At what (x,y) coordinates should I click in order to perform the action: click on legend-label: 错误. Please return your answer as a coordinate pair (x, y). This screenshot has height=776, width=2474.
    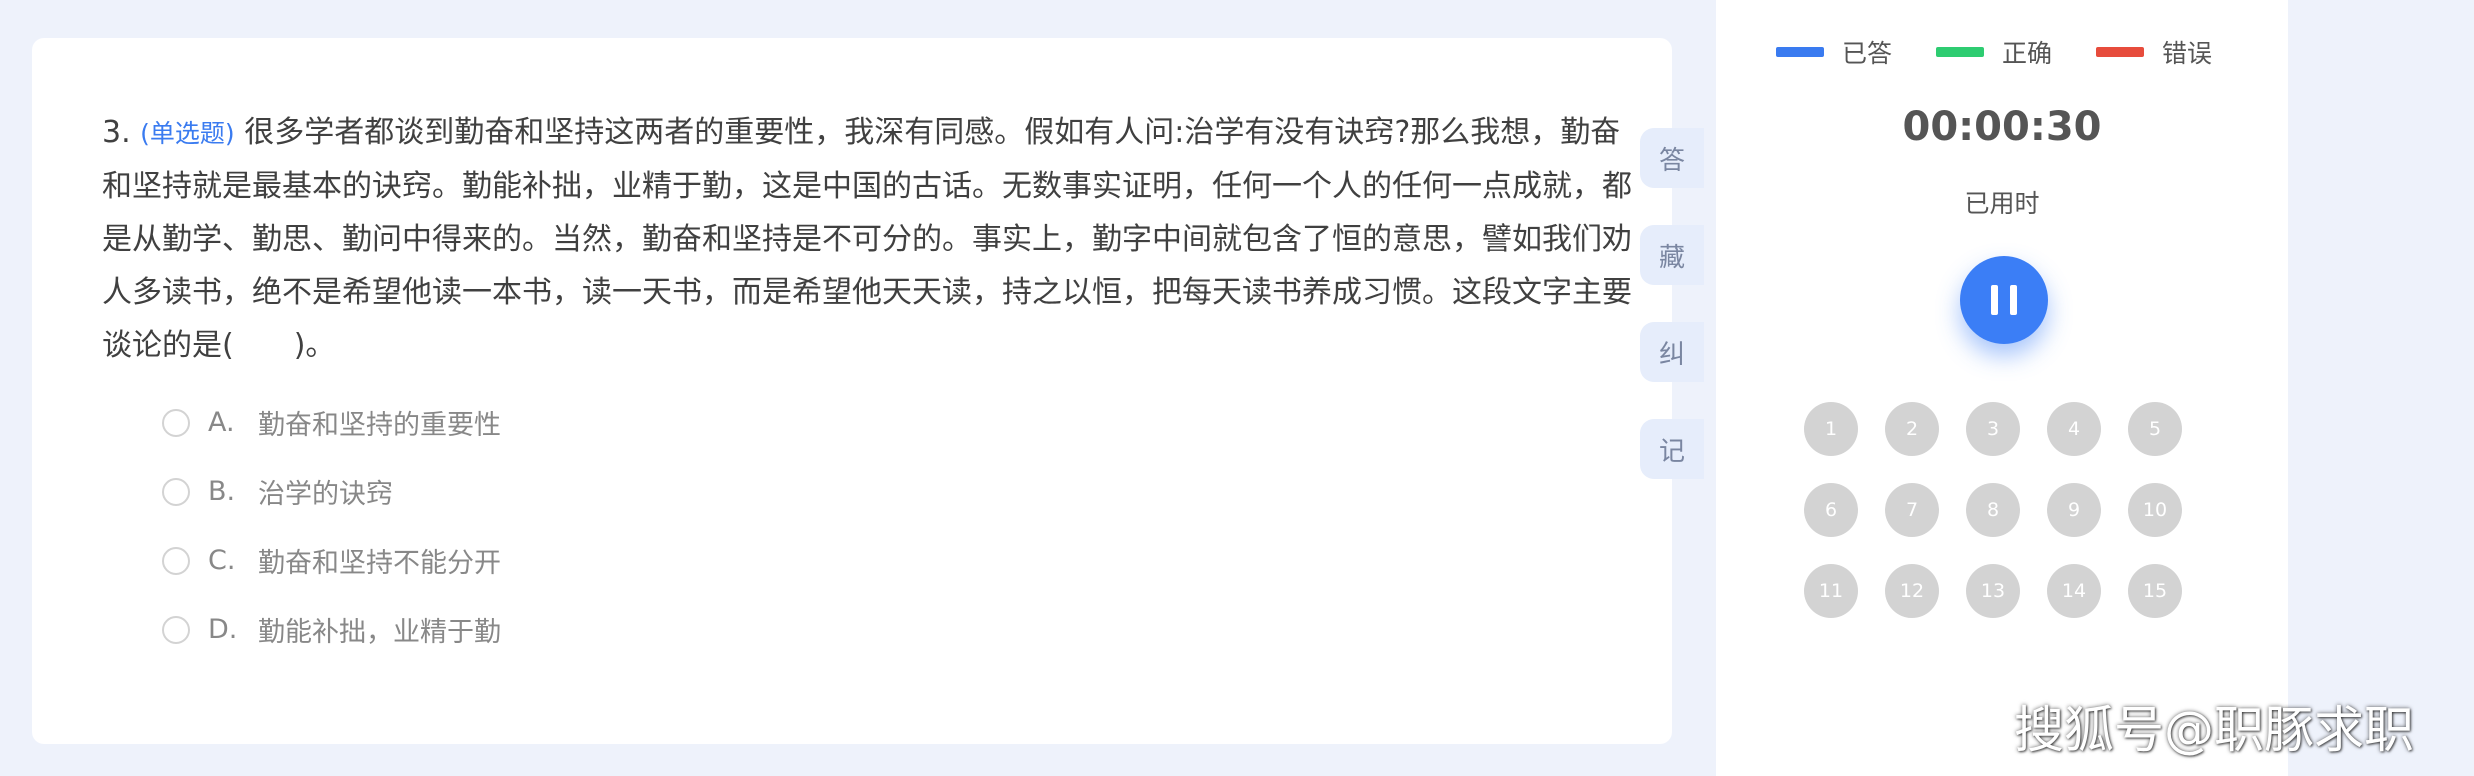
    Looking at the image, I should click on (2187, 53).